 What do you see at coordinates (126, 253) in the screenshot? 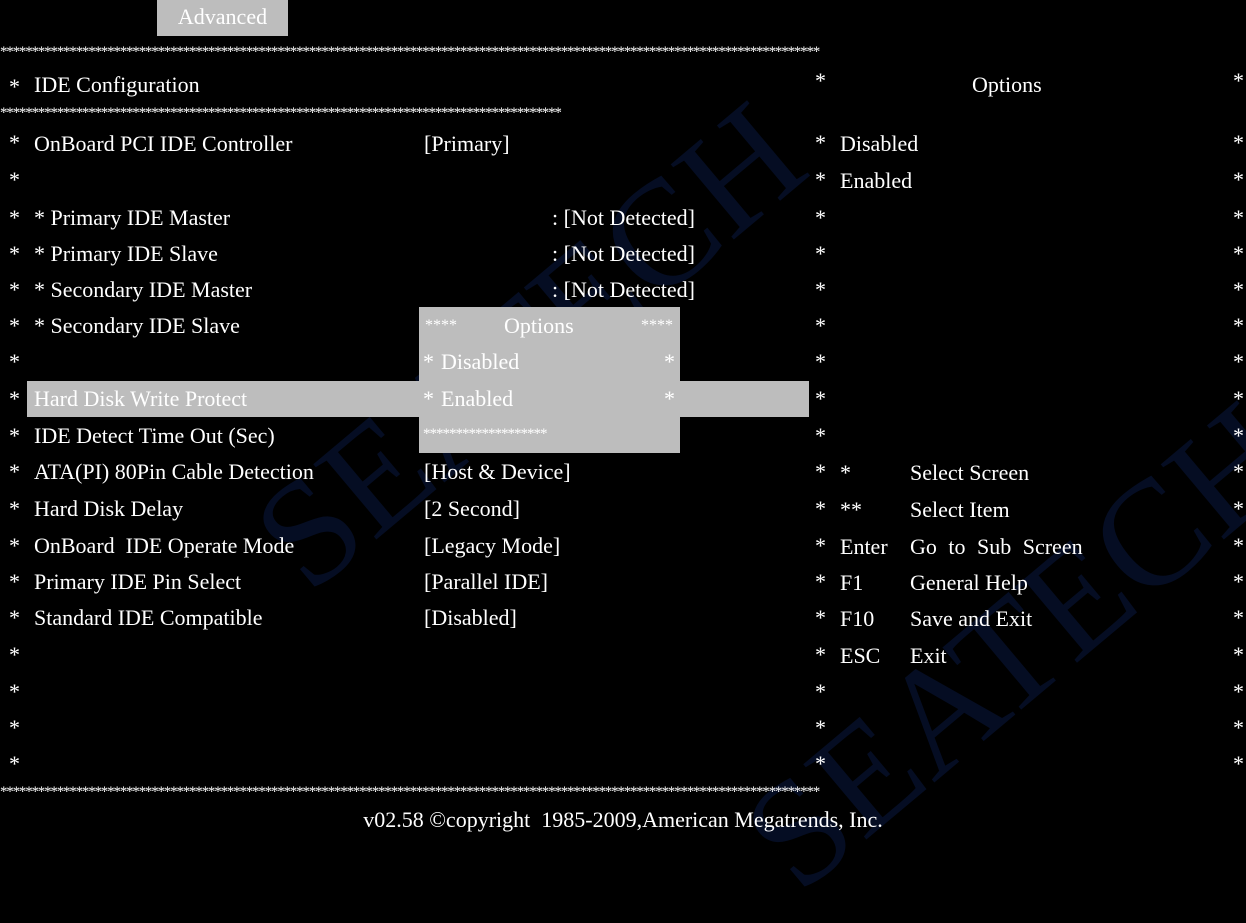
I see `setting-label: * Primary IDE Slave` at bounding box center [126, 253].